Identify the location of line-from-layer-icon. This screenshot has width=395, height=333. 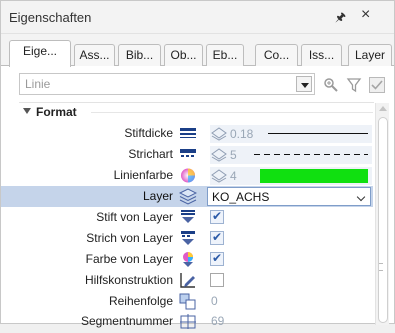
(188, 238).